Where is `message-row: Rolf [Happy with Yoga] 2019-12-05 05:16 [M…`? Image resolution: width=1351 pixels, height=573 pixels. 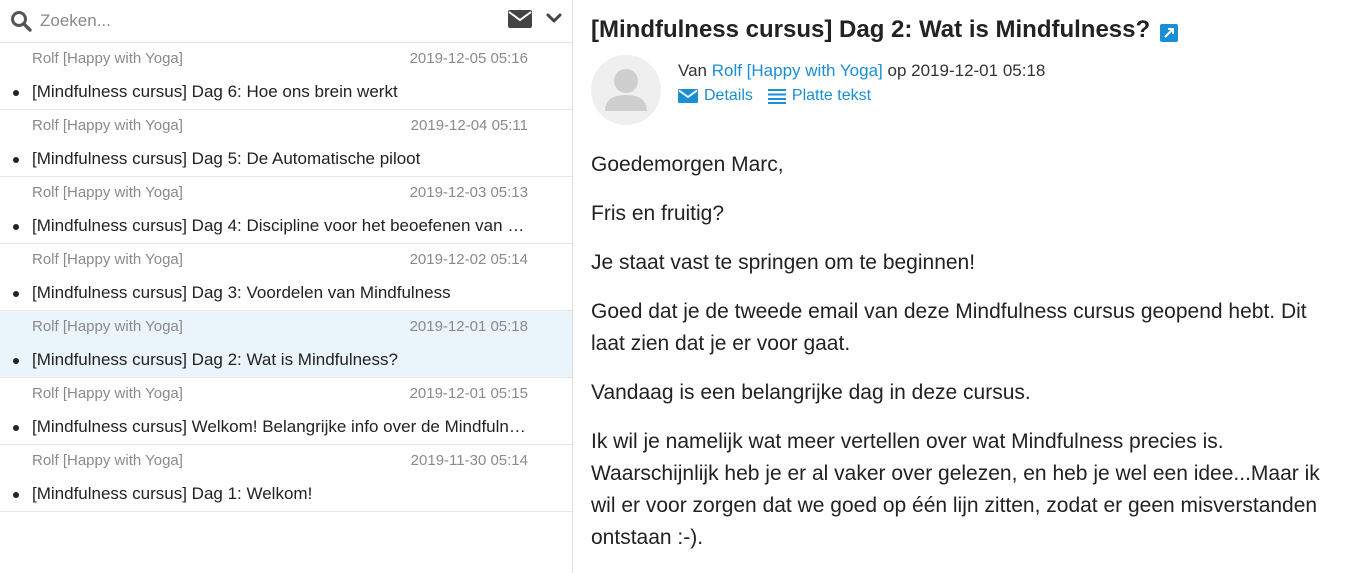
message-row: Rolf [Happy with Yoga] 2019-12-05 05:16 [M… is located at coordinates (286, 76).